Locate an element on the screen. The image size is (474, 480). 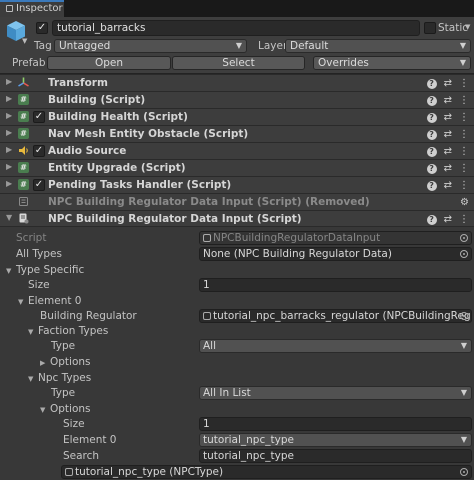
search-result-field: tutorial_npc_type (NPCType) is located at coordinates (266, 472).